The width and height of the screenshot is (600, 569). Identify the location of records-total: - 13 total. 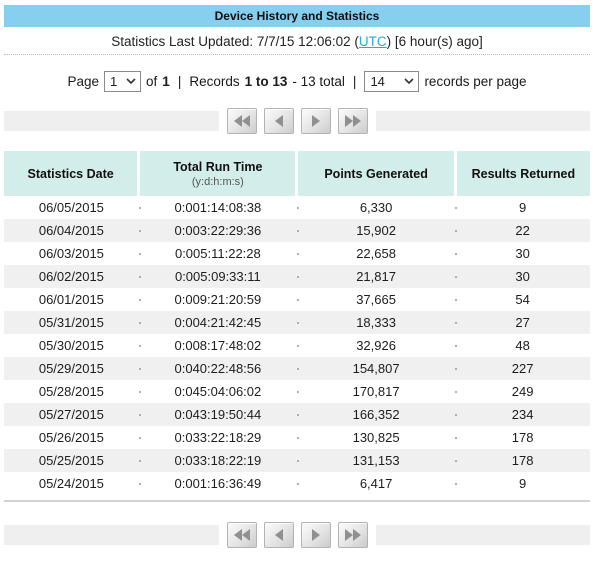
(318, 81).